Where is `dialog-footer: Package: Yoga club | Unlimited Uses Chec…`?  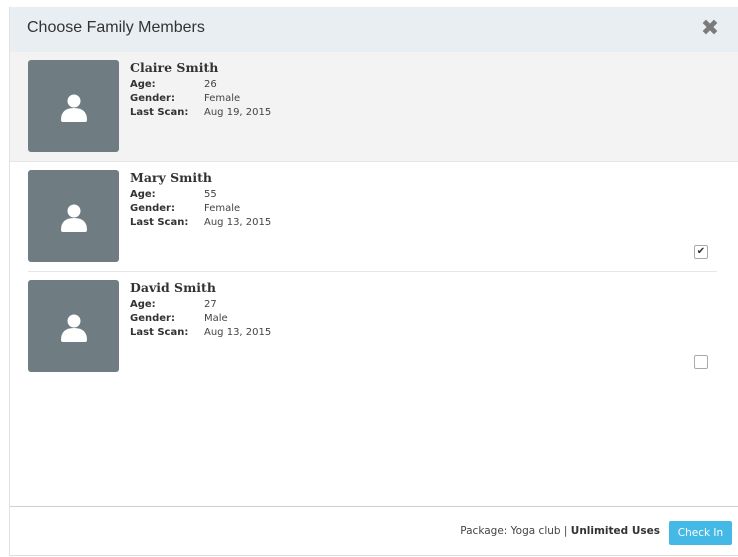
dialog-footer: Package: Yoga club | Unlimited Uses Chec… is located at coordinates (374, 531).